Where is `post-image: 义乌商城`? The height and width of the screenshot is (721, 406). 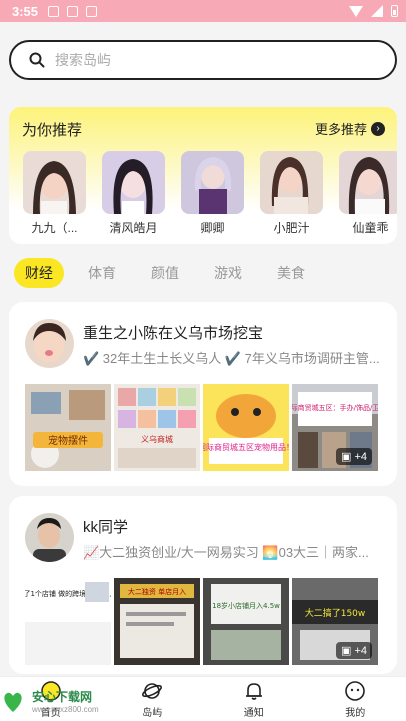
post-image: 义乌商城 is located at coordinates (157, 427).